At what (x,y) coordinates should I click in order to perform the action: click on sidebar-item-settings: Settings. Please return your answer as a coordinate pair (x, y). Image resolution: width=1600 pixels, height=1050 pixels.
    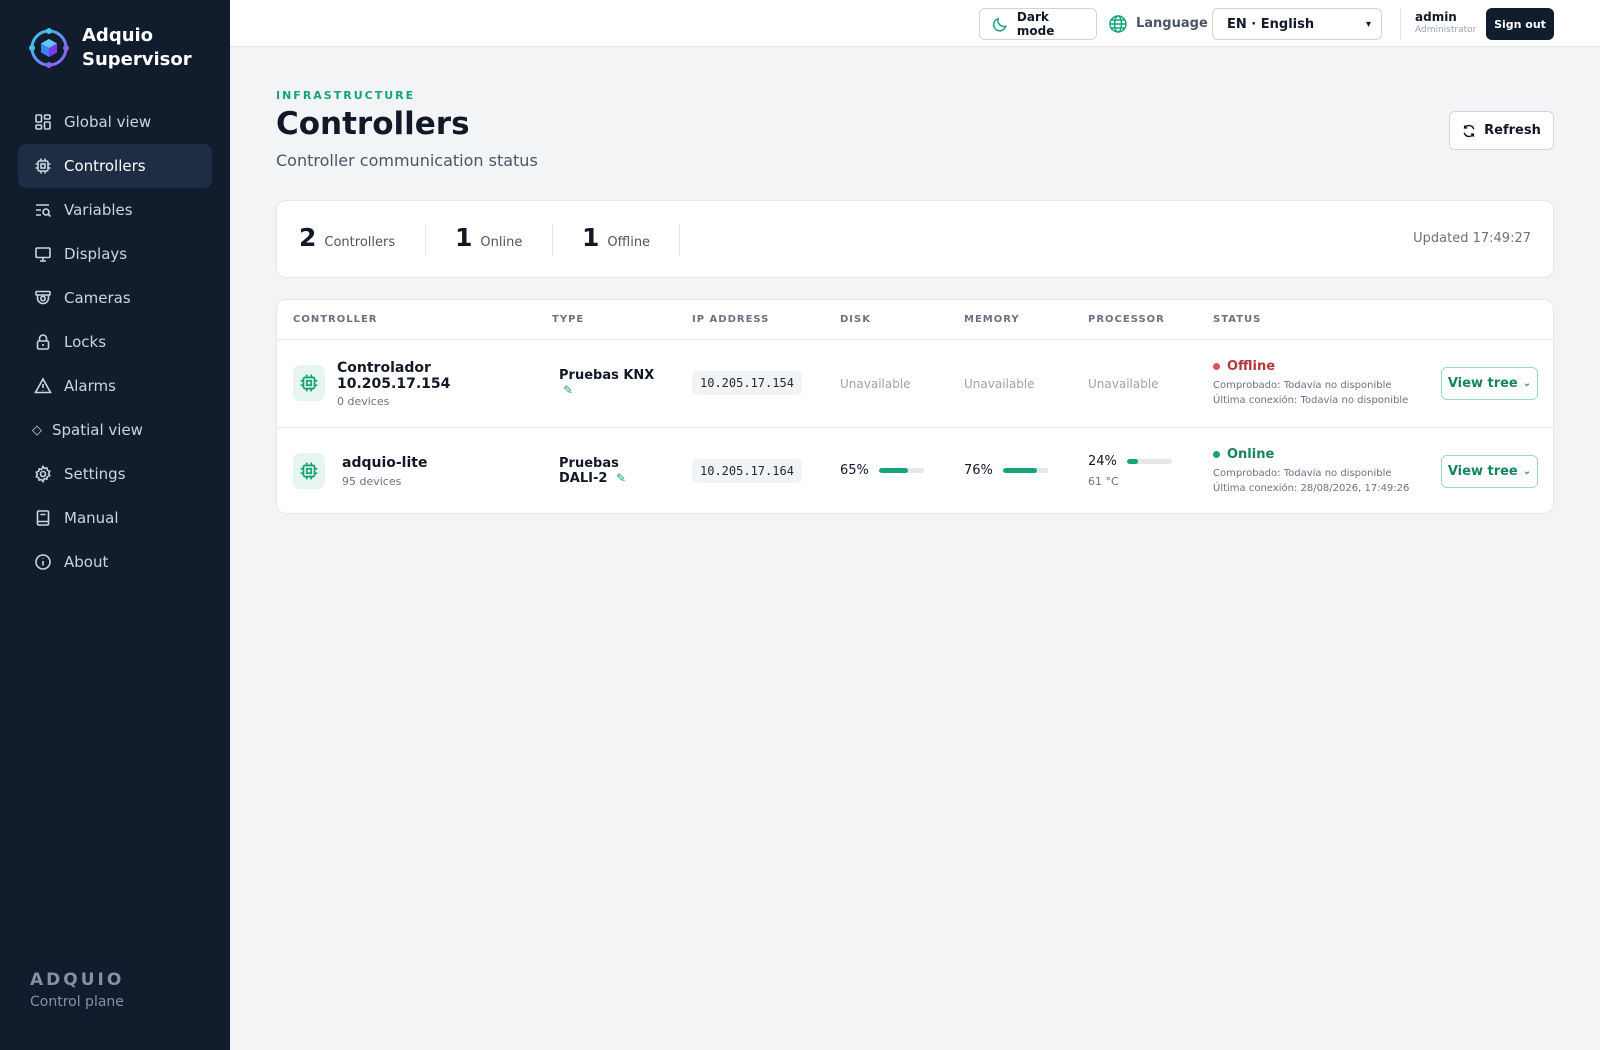
    Looking at the image, I should click on (115, 474).